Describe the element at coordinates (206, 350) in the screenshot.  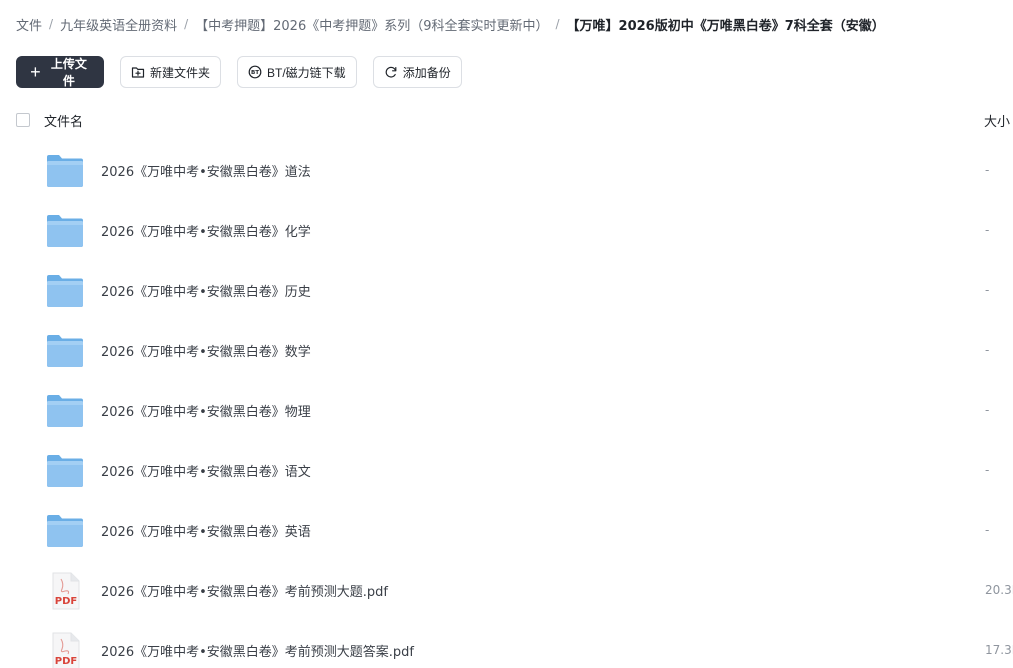
I see `file-name: 2026《万唯中考•安徽黑白卷》数学` at that location.